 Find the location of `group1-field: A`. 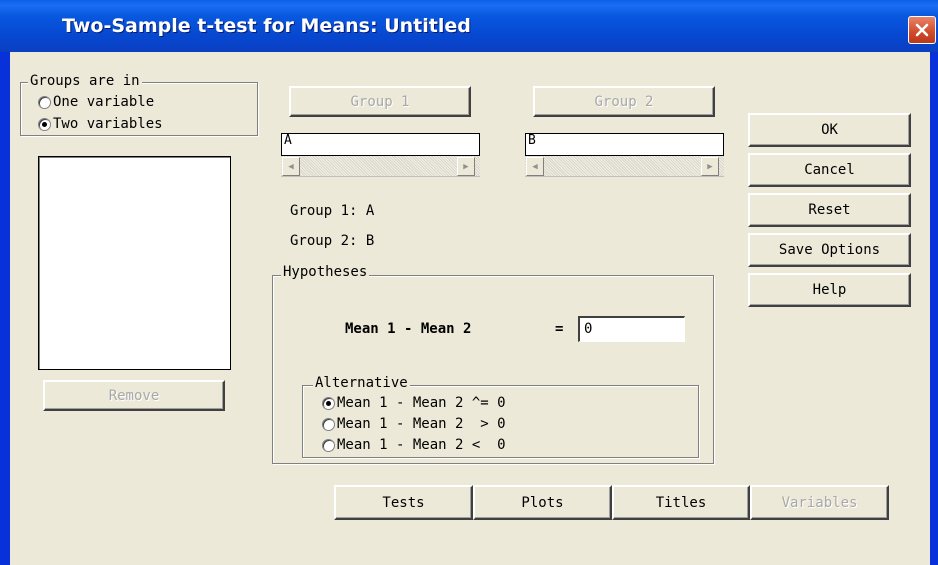

group1-field: A is located at coordinates (380, 144).